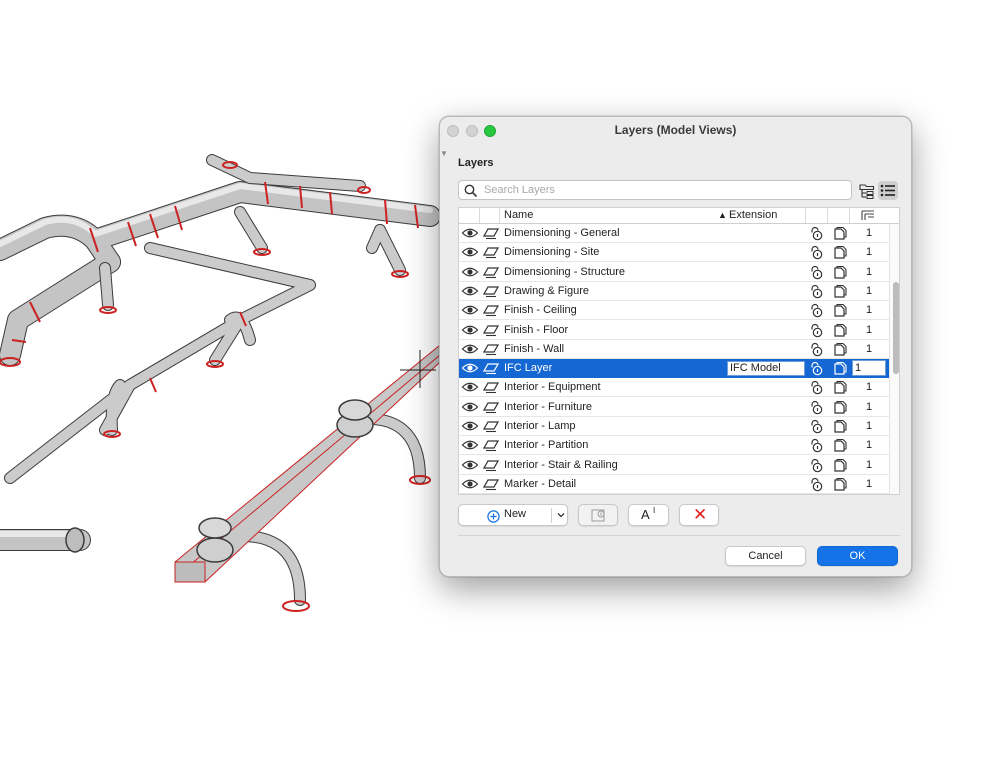  Describe the element at coordinates (476, 163) in the screenshot. I see `layers-section-label: Layers` at that location.